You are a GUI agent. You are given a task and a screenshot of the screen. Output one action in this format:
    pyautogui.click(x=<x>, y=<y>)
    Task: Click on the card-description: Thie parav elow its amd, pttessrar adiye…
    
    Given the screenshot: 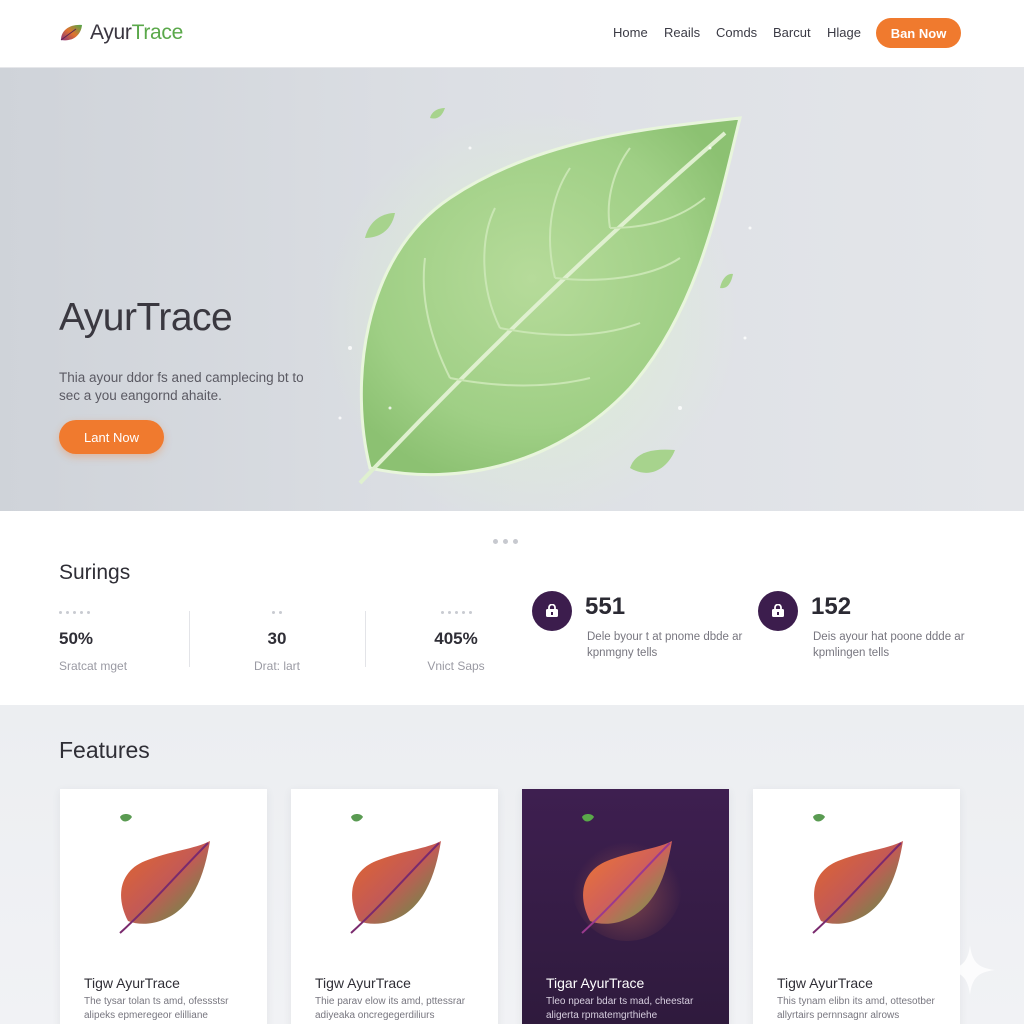 What is the action you would take?
    pyautogui.click(x=390, y=1008)
    